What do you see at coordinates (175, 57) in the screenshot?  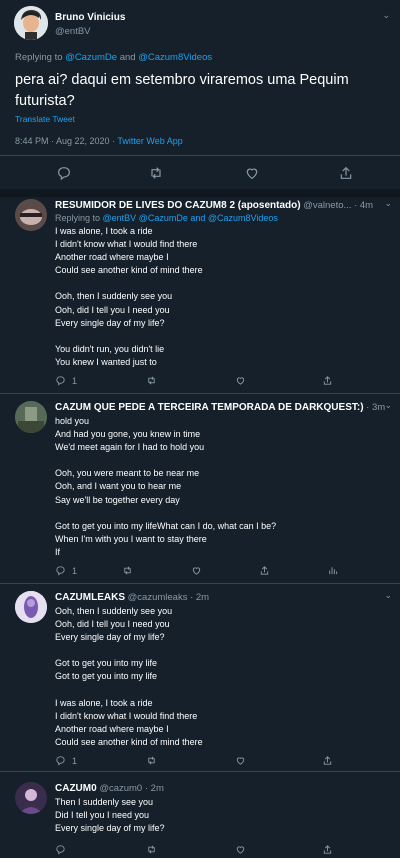 I see `replying-link-2: @Cazum8Videos` at bounding box center [175, 57].